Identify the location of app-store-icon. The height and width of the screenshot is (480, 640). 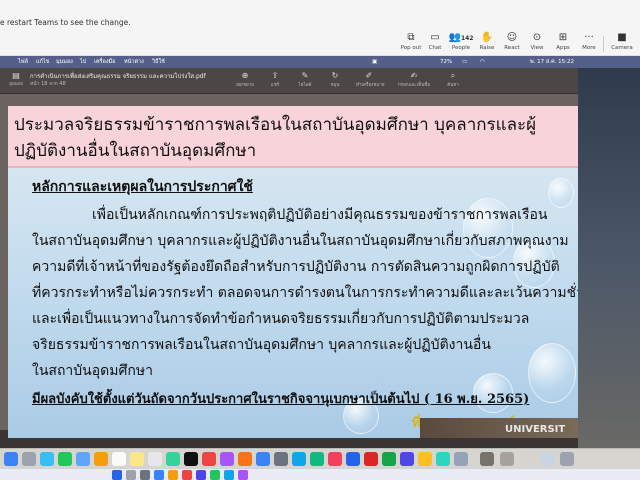
(263, 459).